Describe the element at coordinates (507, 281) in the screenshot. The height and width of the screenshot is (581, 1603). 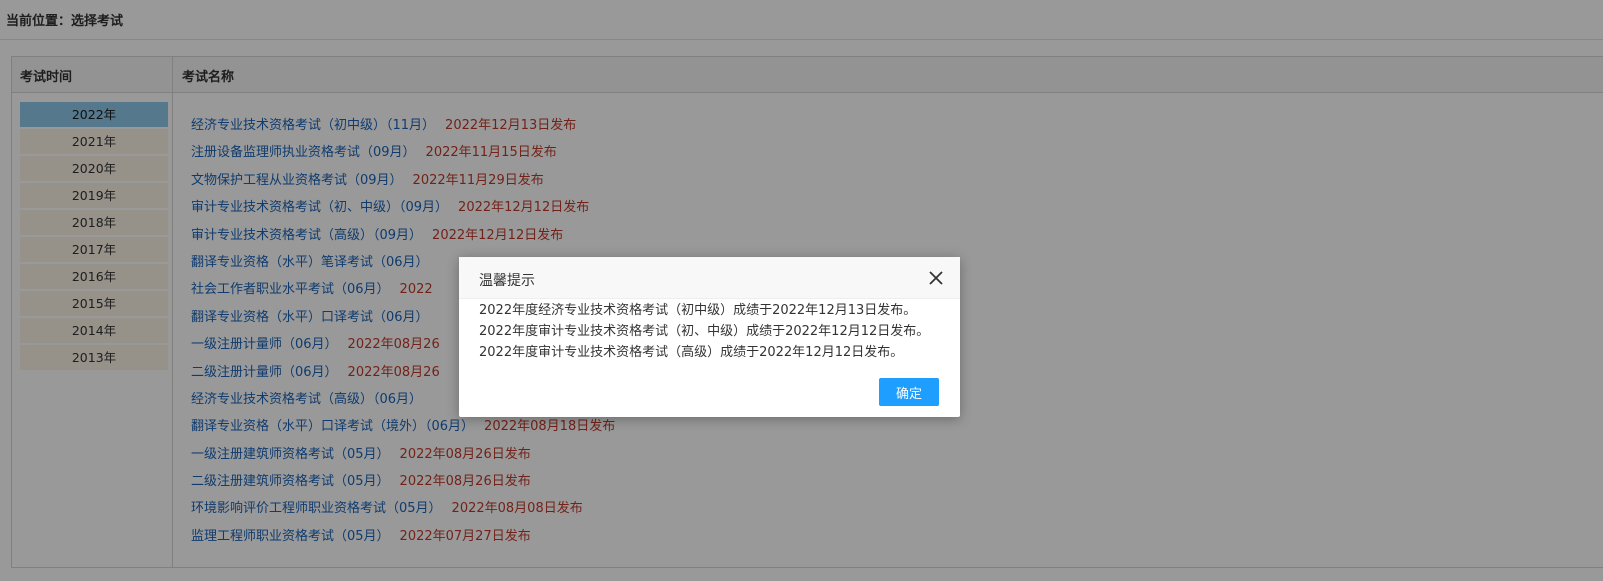
I see `dialog-title: 温馨提示` at that location.